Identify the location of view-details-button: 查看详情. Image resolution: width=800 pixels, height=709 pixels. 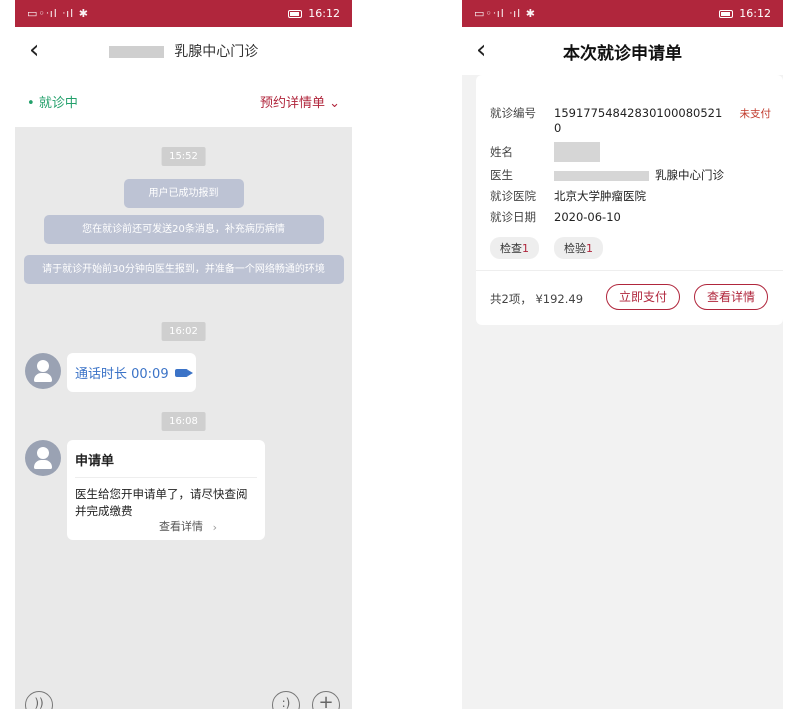
(731, 297).